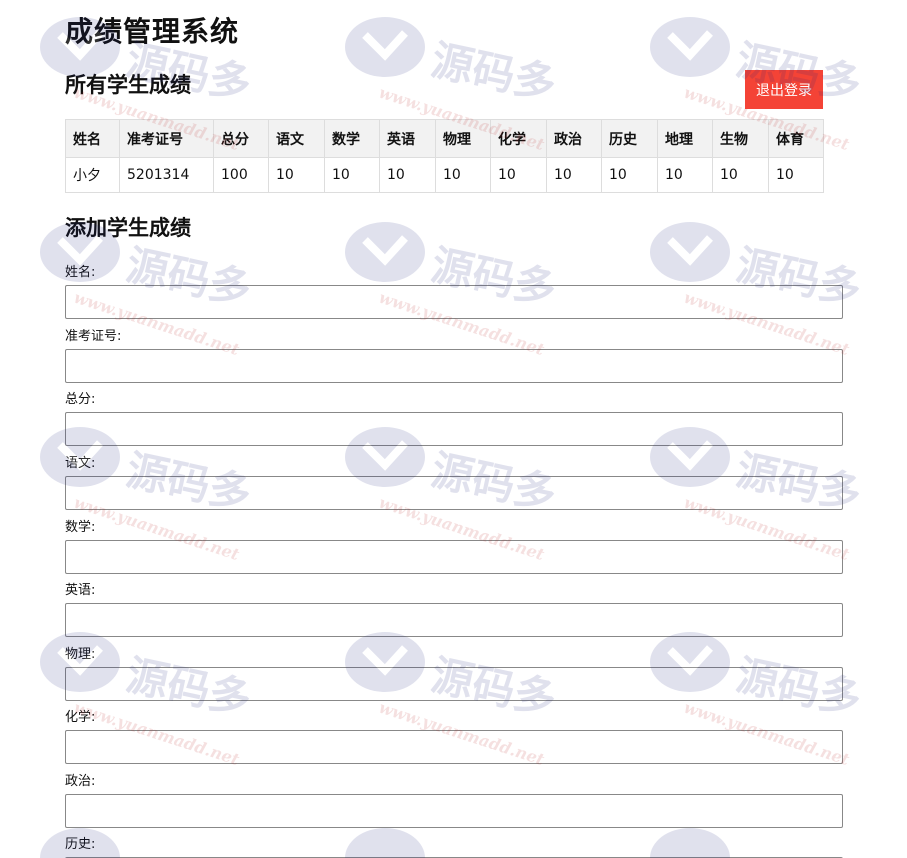 This screenshot has width=907, height=858. I want to click on form-group-history: 历史:, so click(454, 847).